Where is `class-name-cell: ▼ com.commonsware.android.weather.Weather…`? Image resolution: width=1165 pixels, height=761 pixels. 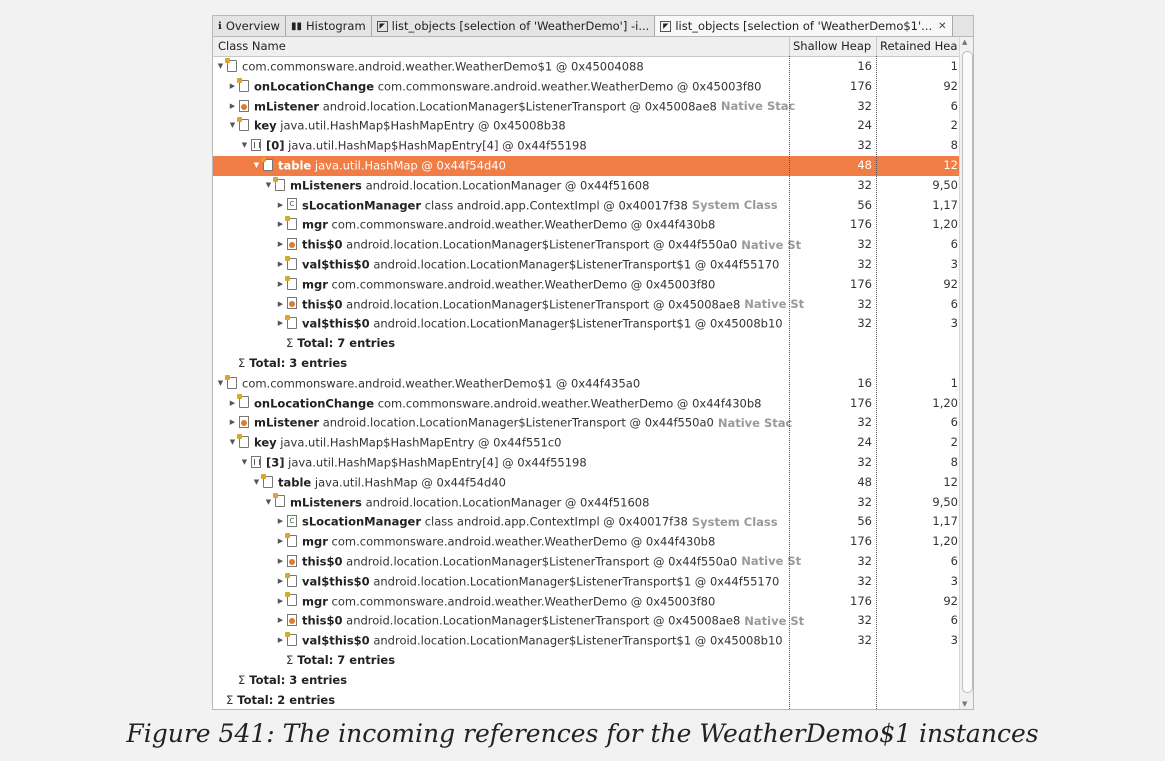
class-name-cell: ▼ com.commonsware.android.weather.Weather… is located at coordinates (502, 384).